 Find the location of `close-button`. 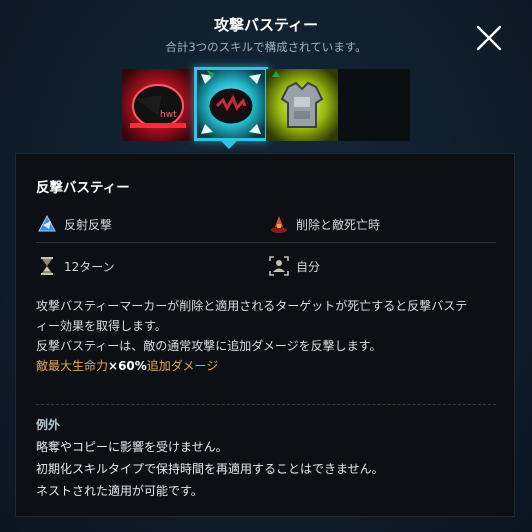

close-button is located at coordinates (489, 38).